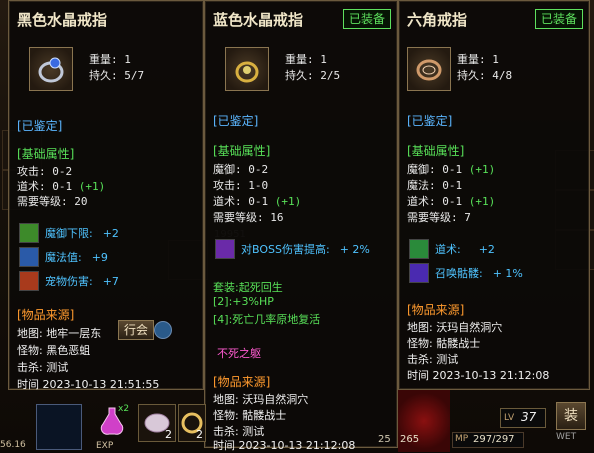 The width and height of the screenshot is (594, 453). I want to click on origin-line: 地图: 地牢一层东, so click(59, 333).